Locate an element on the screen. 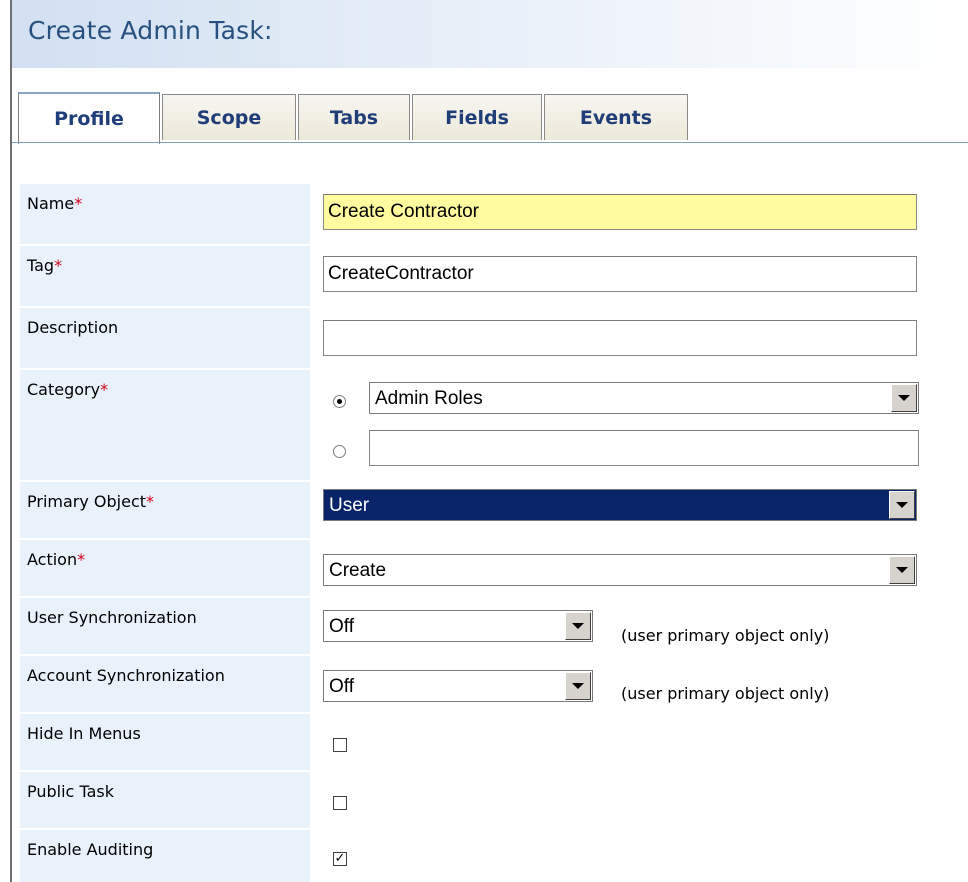 The height and width of the screenshot is (882, 968). row-primary-object: Primary Object* User is located at coordinates (494, 510).